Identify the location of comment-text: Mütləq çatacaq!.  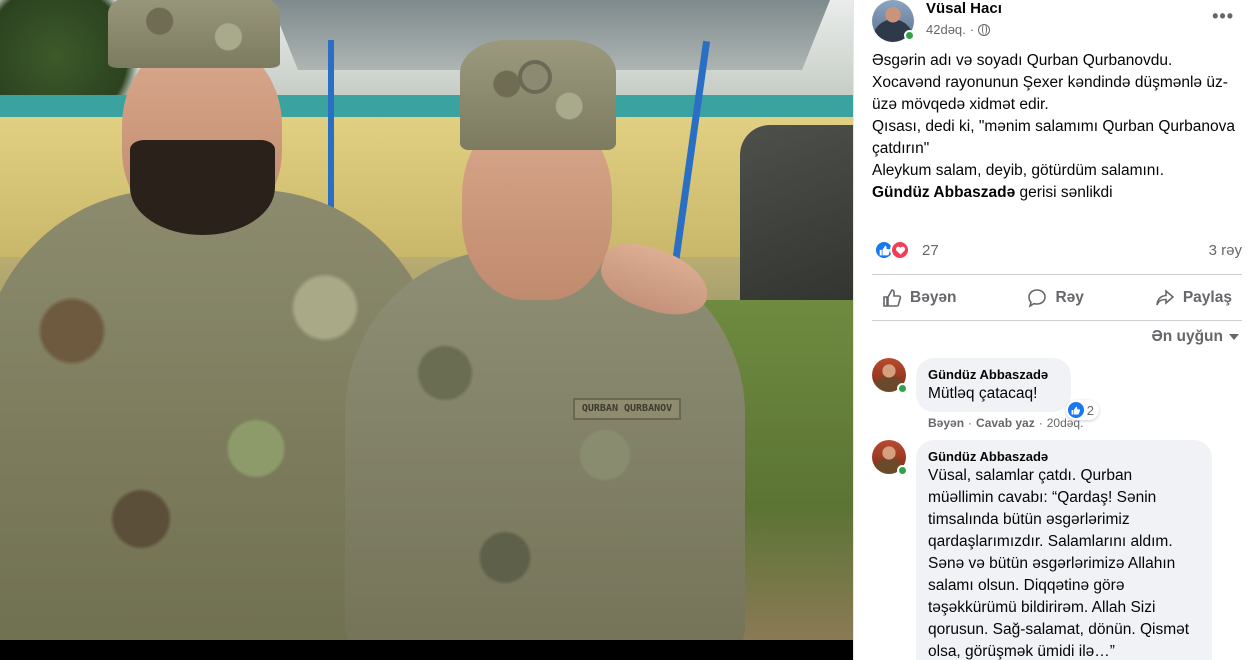
(983, 393).